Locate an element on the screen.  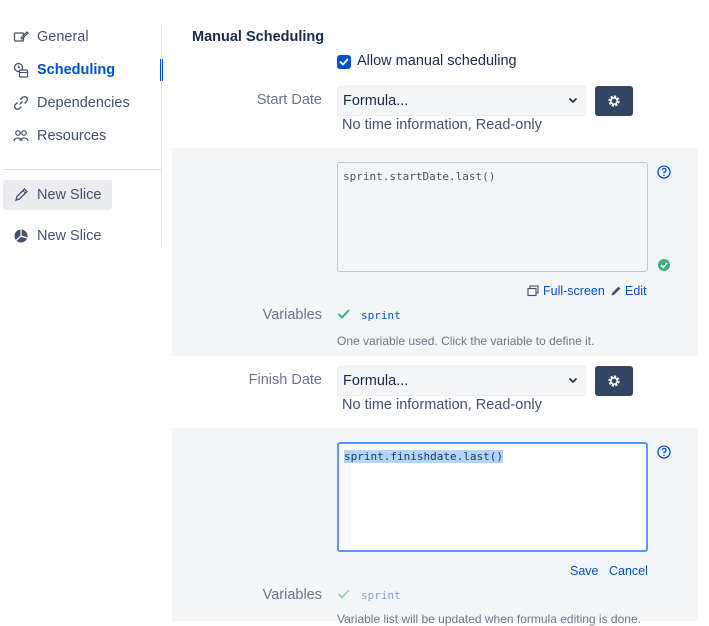
edit-link: Edit is located at coordinates (628, 291).